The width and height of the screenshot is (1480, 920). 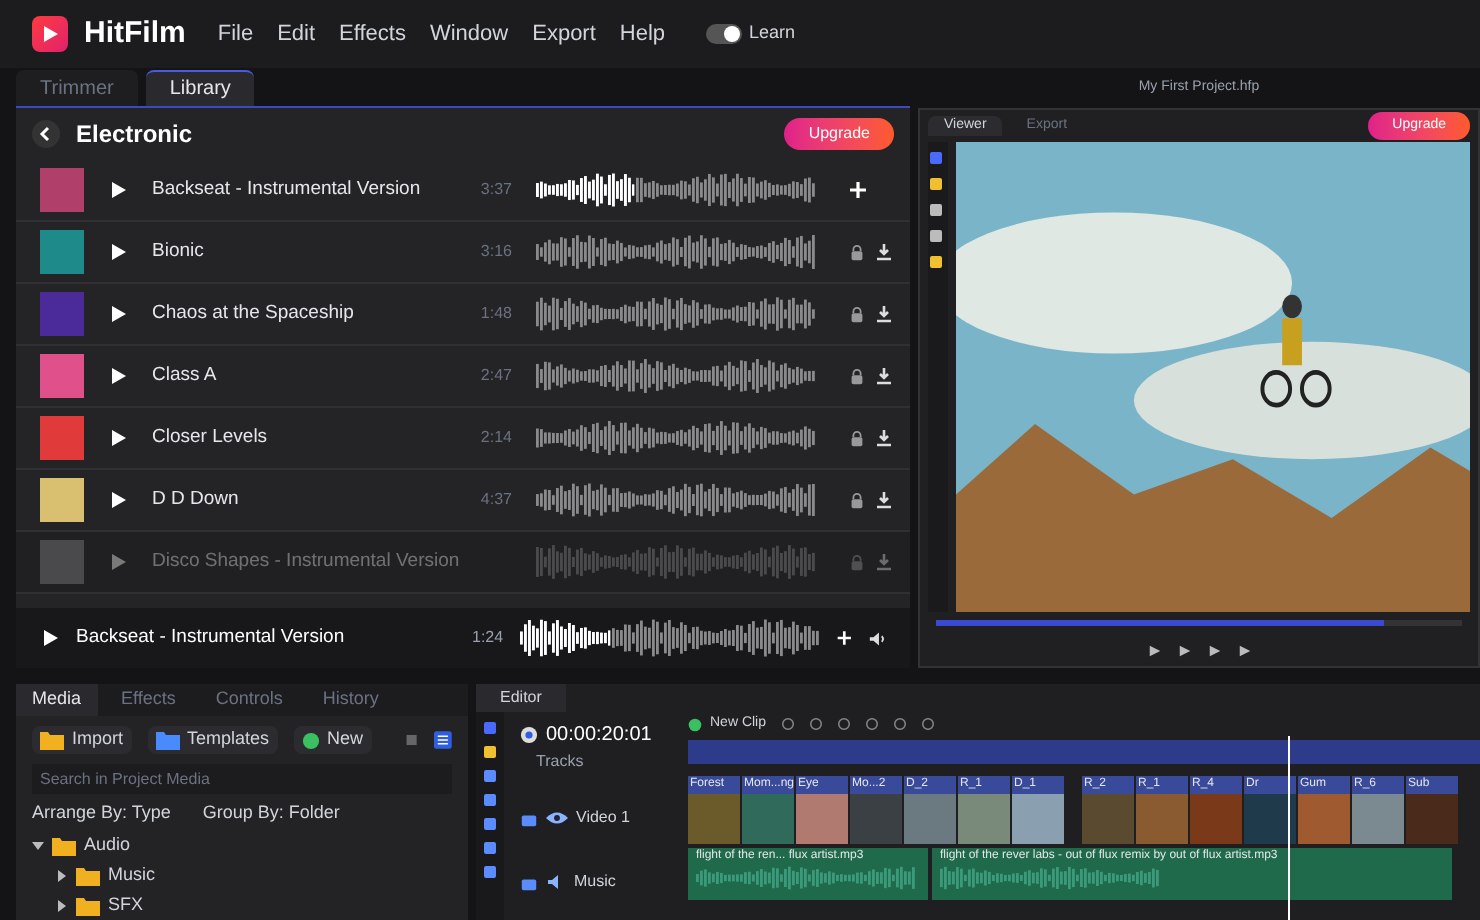 I want to click on track-duration: 2:14, so click(x=495, y=438).